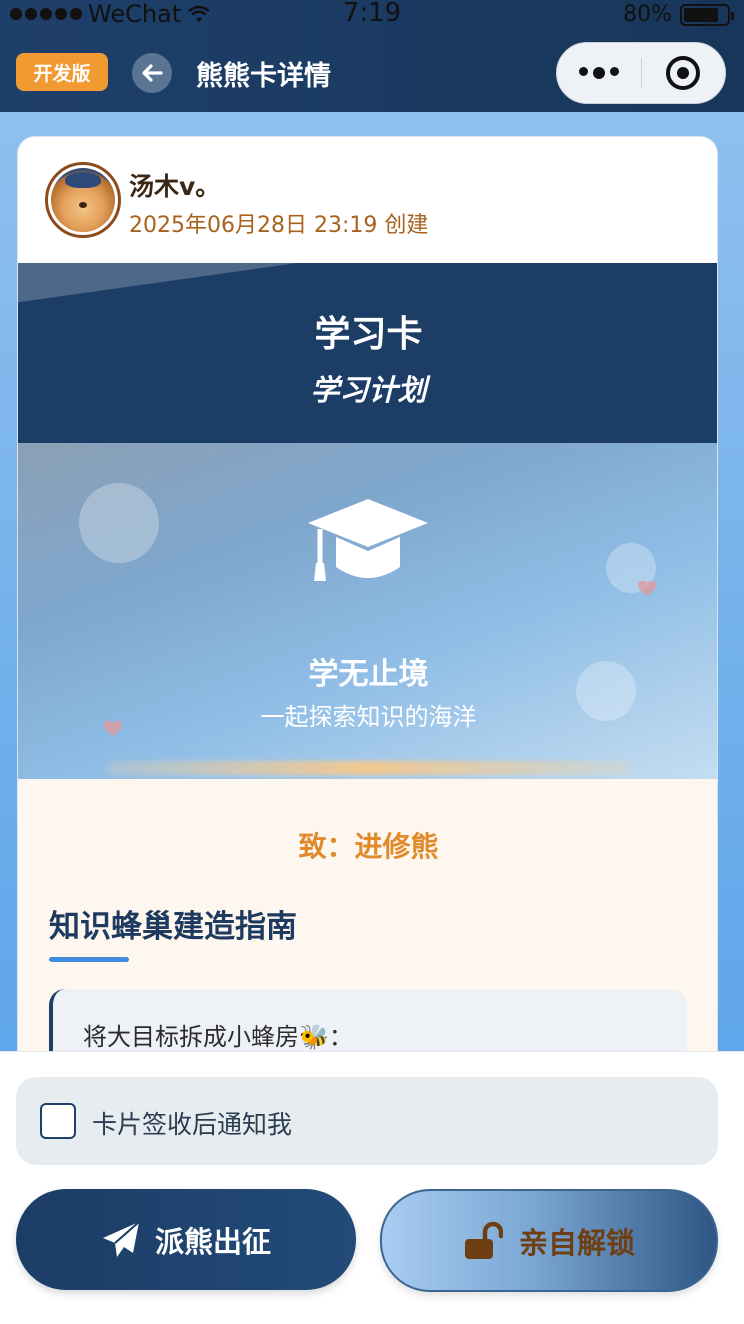  What do you see at coordinates (192, 1124) in the screenshot?
I see `notify-label: 卡片签收后通知我` at bounding box center [192, 1124].